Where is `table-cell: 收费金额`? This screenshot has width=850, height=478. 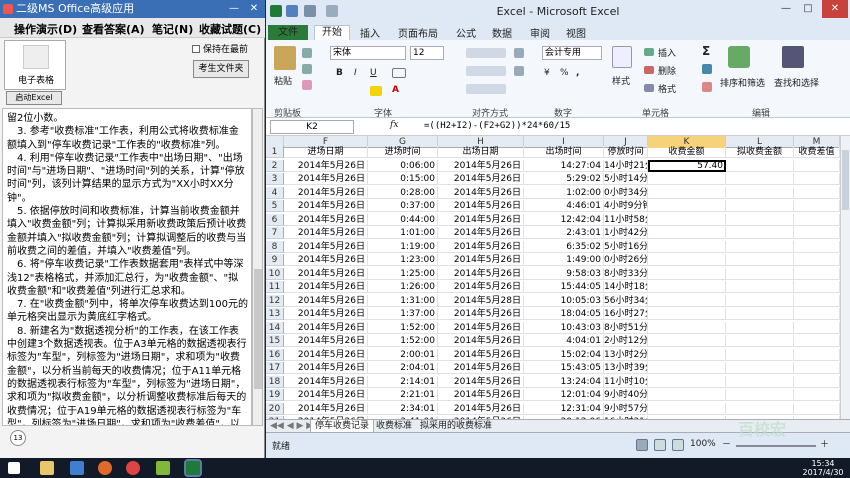 table-cell: 收费金额 is located at coordinates (687, 152).